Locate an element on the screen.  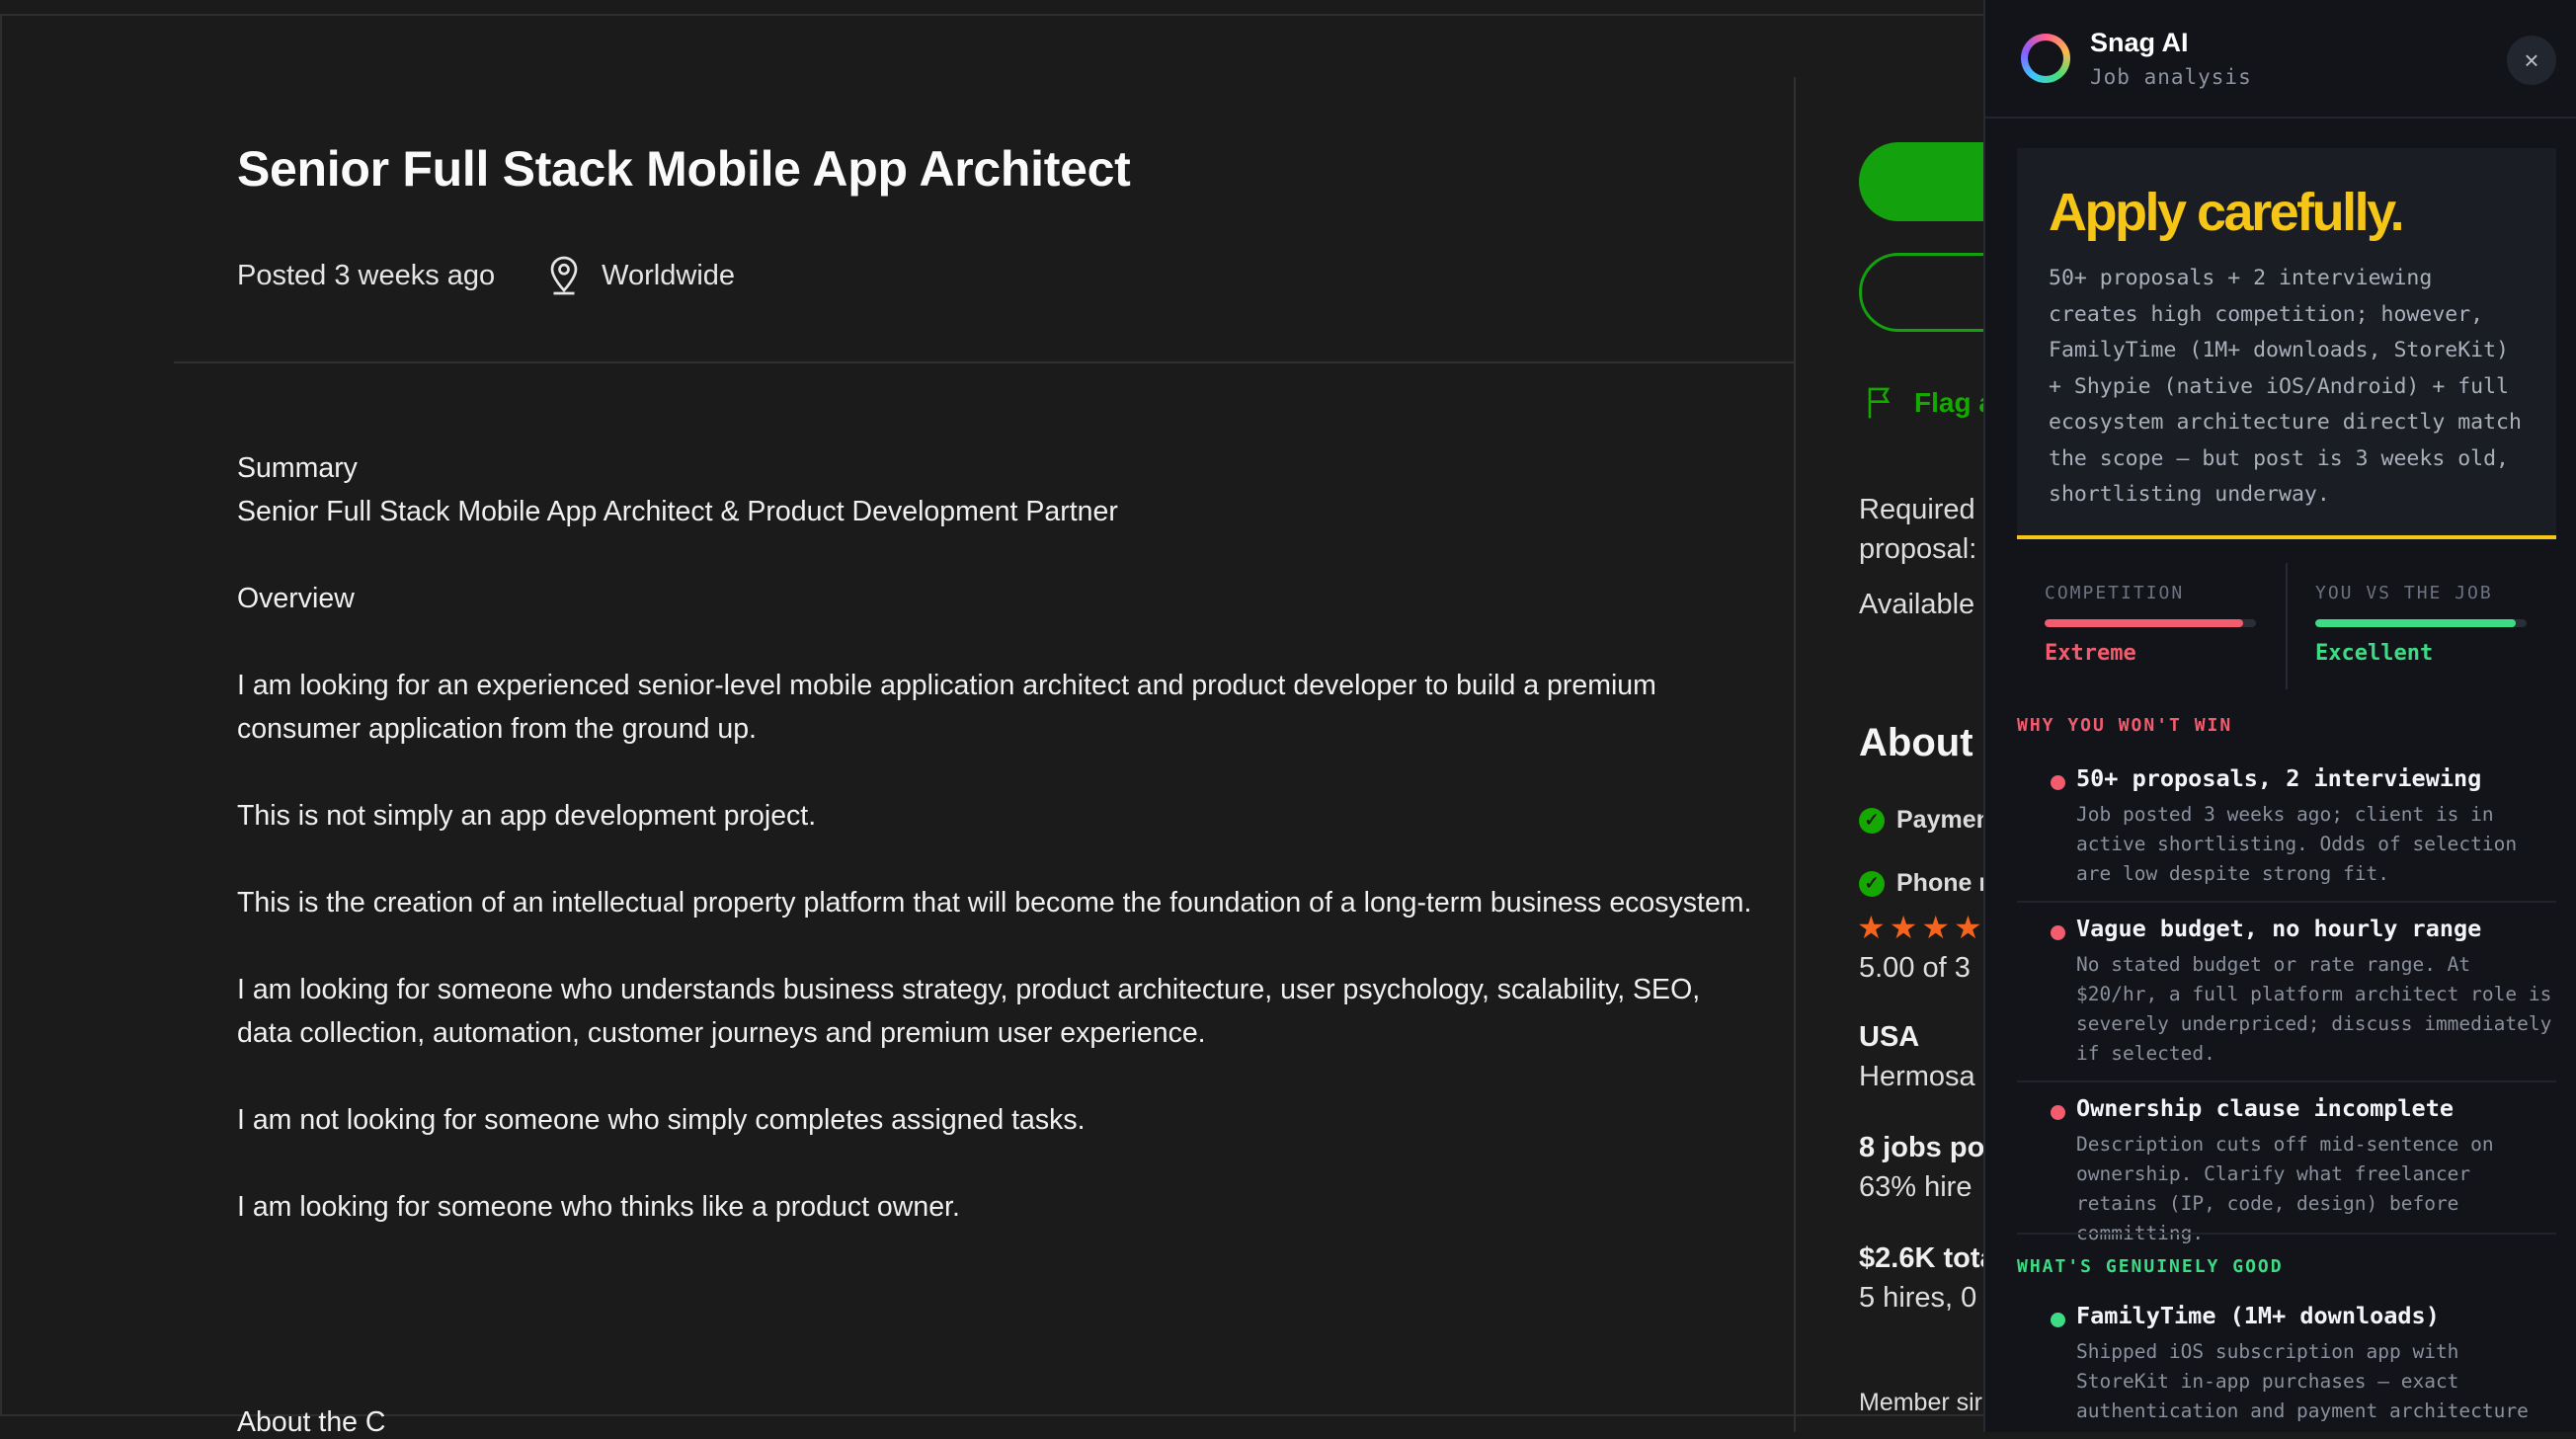
about-client-title: About t is located at coordinates (1928, 742).